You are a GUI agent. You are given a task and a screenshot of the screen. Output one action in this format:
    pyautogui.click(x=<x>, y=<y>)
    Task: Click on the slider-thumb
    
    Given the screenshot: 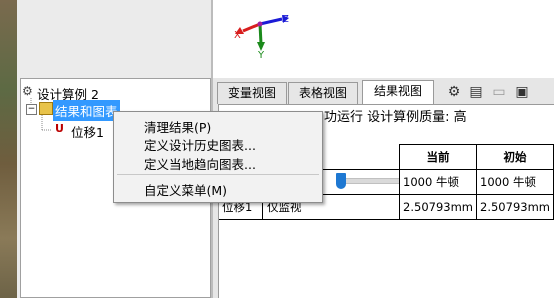 What is the action you would take?
    pyautogui.click(x=341, y=181)
    